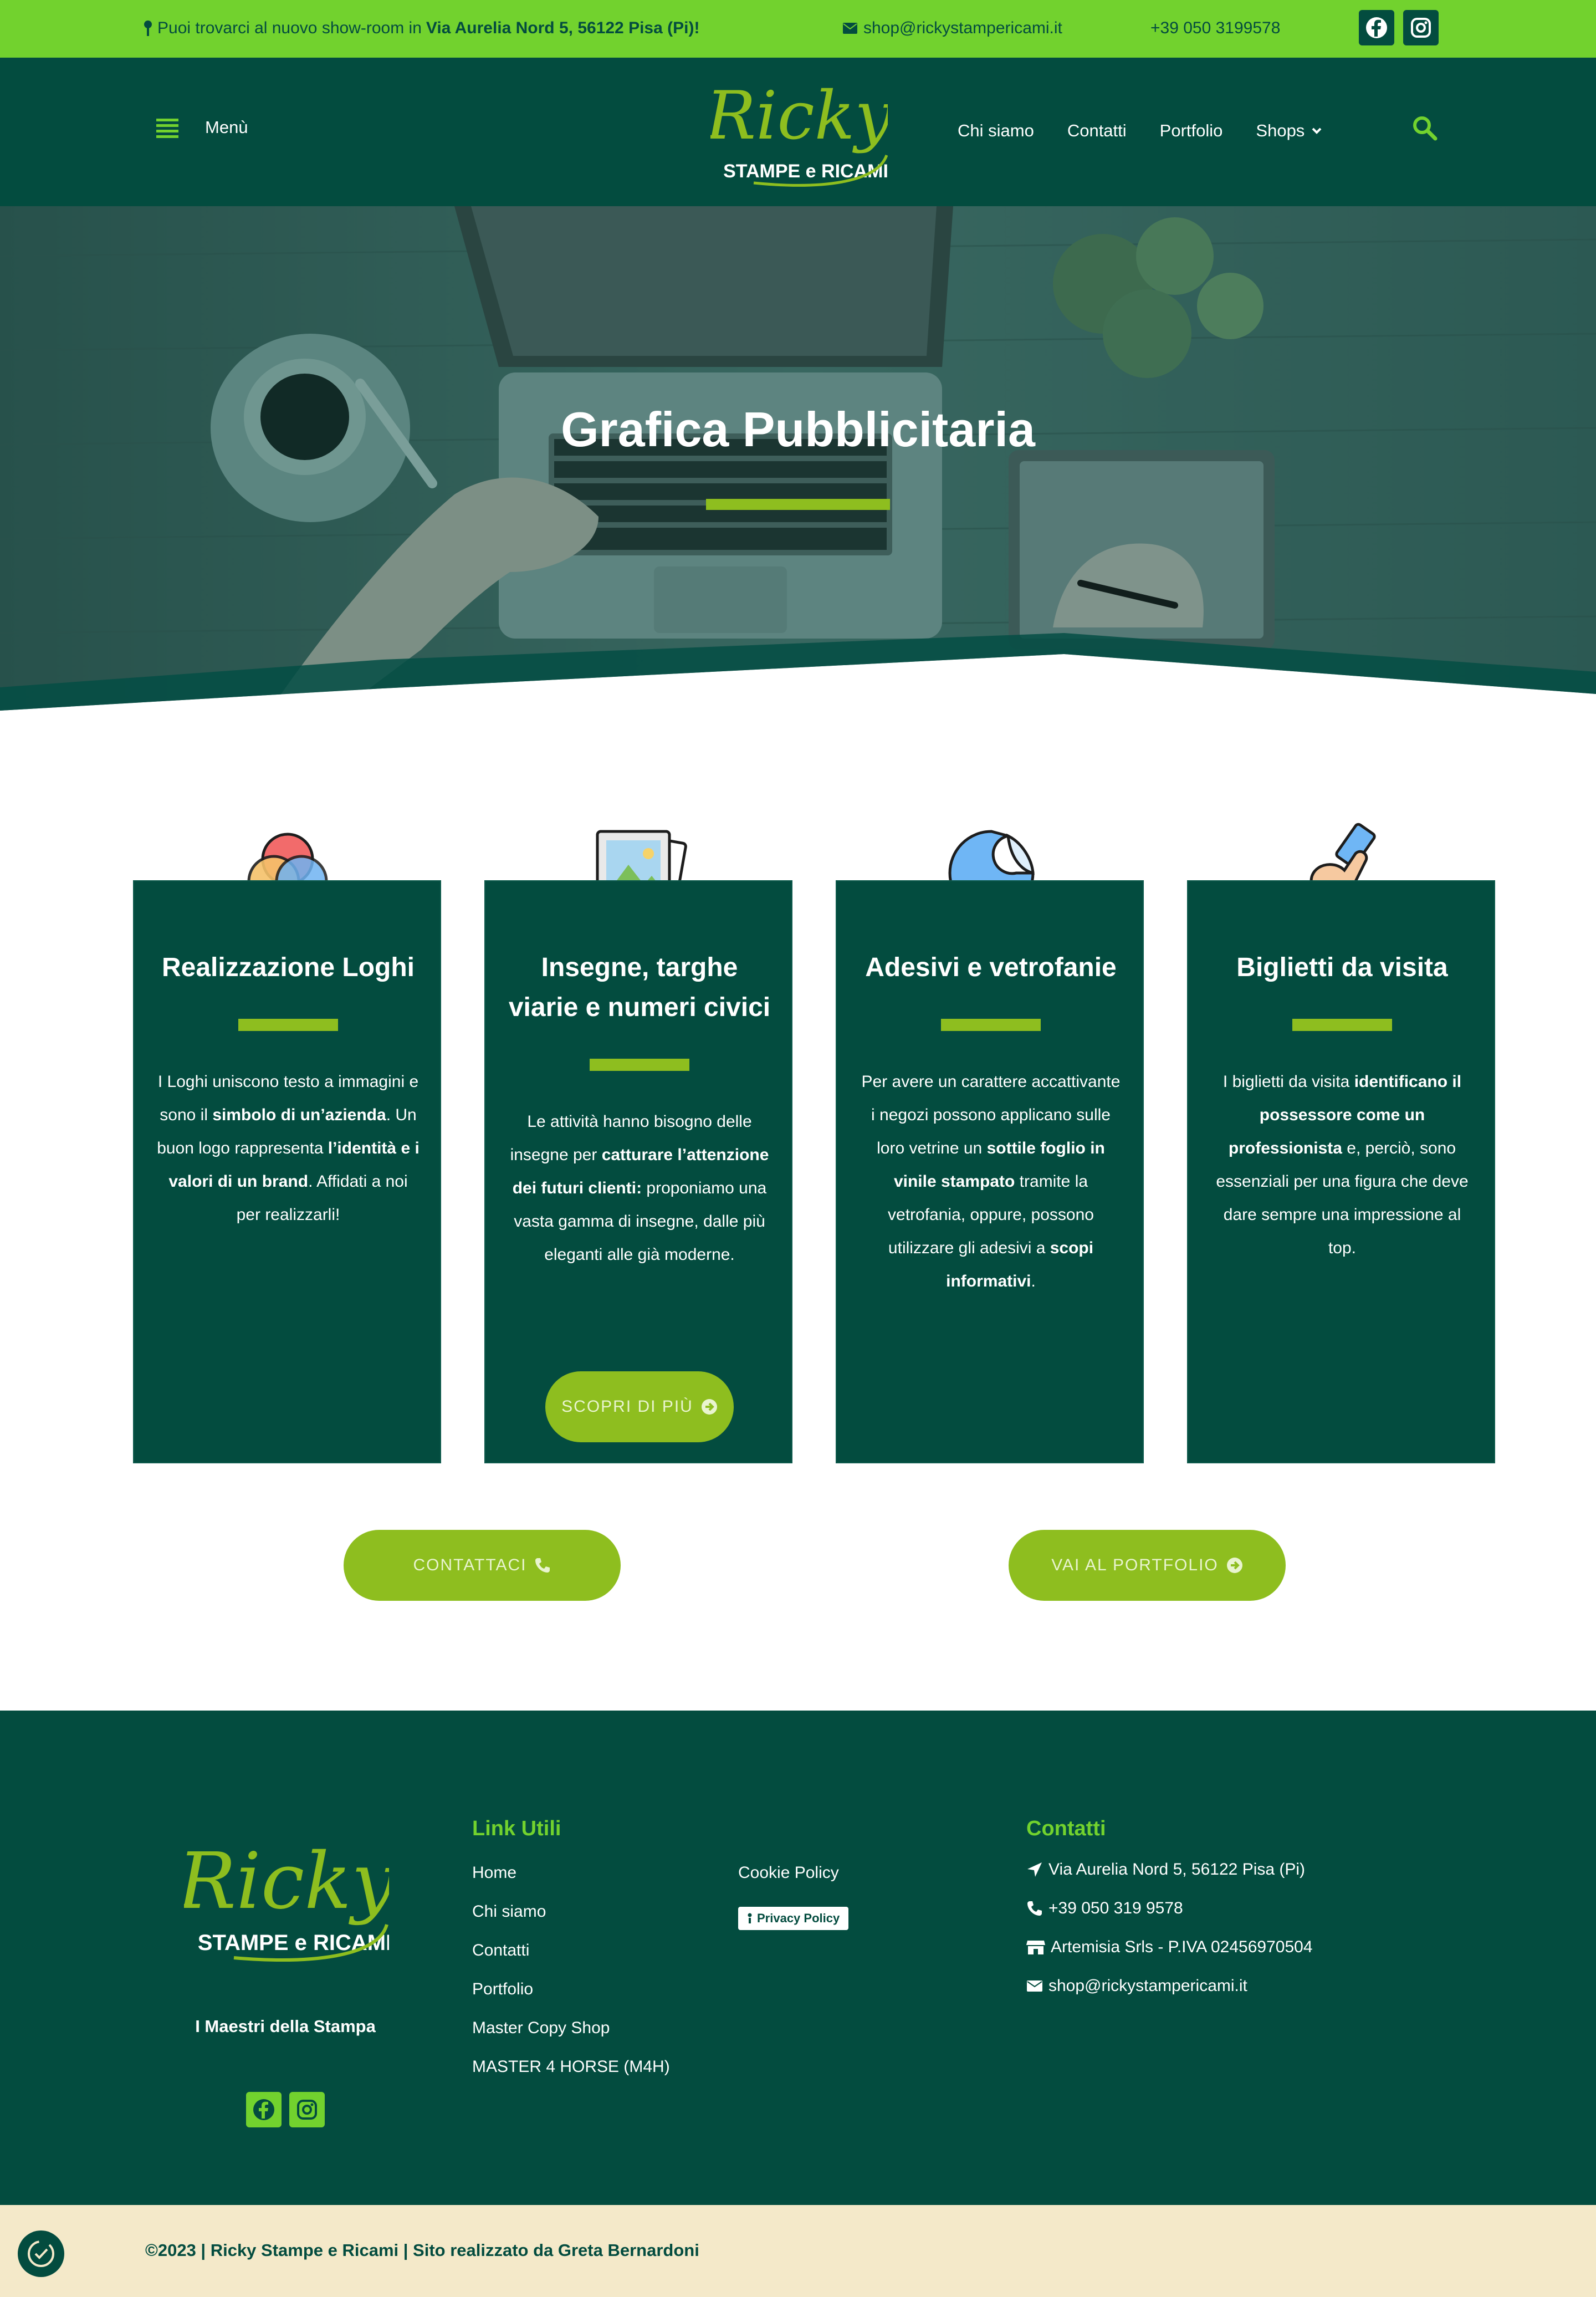  Describe the element at coordinates (793, 1919) in the screenshot. I see `privacy-policy-badge: Privacy Policy` at that location.